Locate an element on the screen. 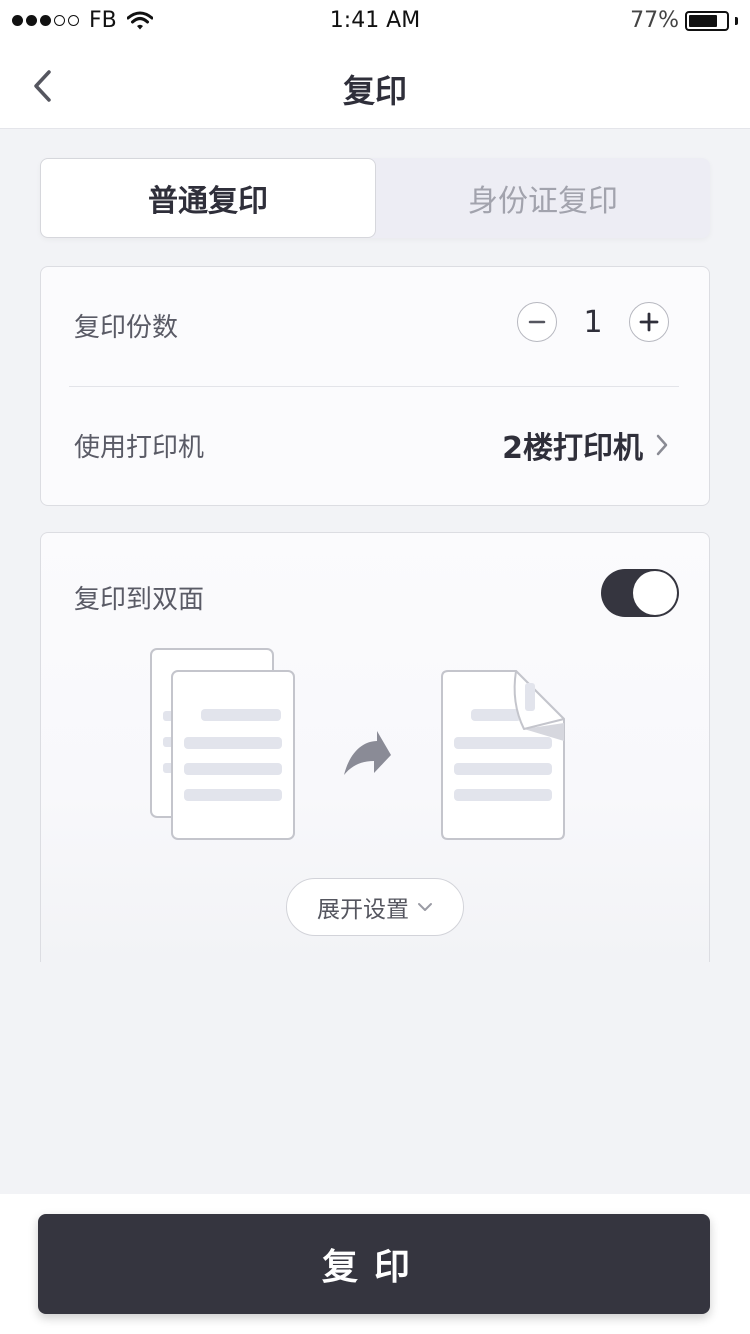 The height and width of the screenshot is (1334, 750). minus-icon is located at coordinates (537, 322).